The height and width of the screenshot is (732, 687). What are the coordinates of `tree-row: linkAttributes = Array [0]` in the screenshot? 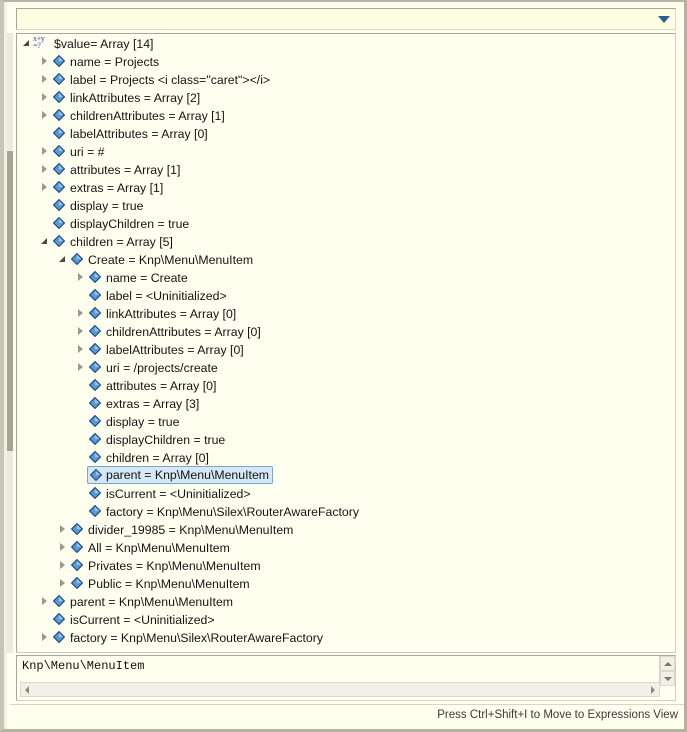 It's located at (346, 313).